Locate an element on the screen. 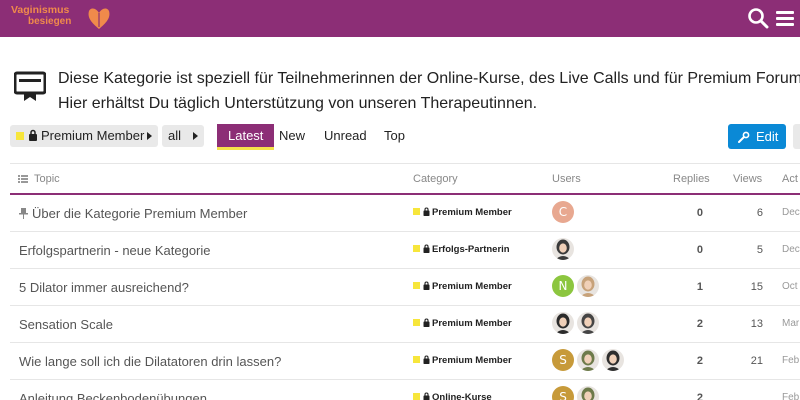 This screenshot has width=800, height=400. badge-icon is located at coordinates (30, 86).